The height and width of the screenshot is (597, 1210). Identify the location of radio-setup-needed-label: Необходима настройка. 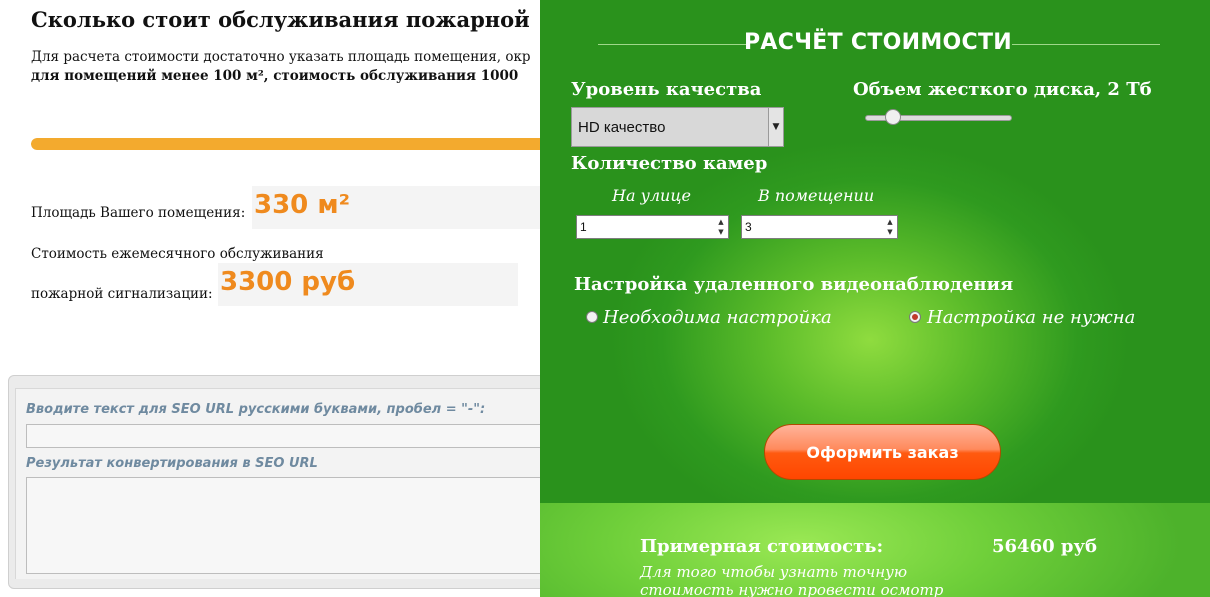
(717, 317).